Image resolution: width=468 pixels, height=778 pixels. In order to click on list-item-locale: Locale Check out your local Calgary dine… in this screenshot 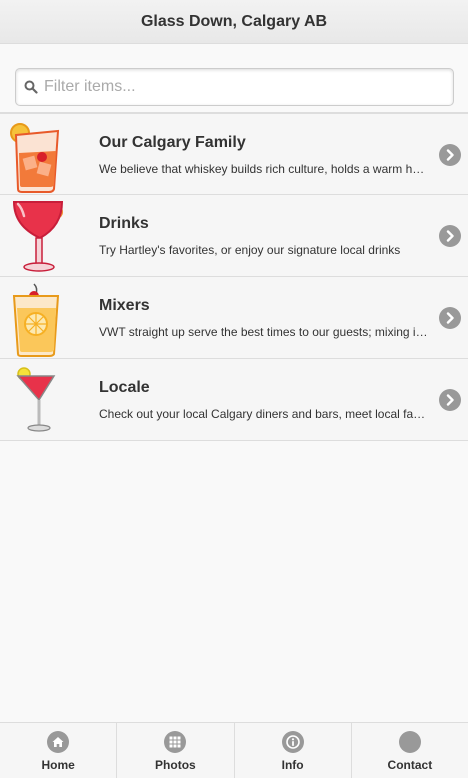, I will do `click(234, 400)`.